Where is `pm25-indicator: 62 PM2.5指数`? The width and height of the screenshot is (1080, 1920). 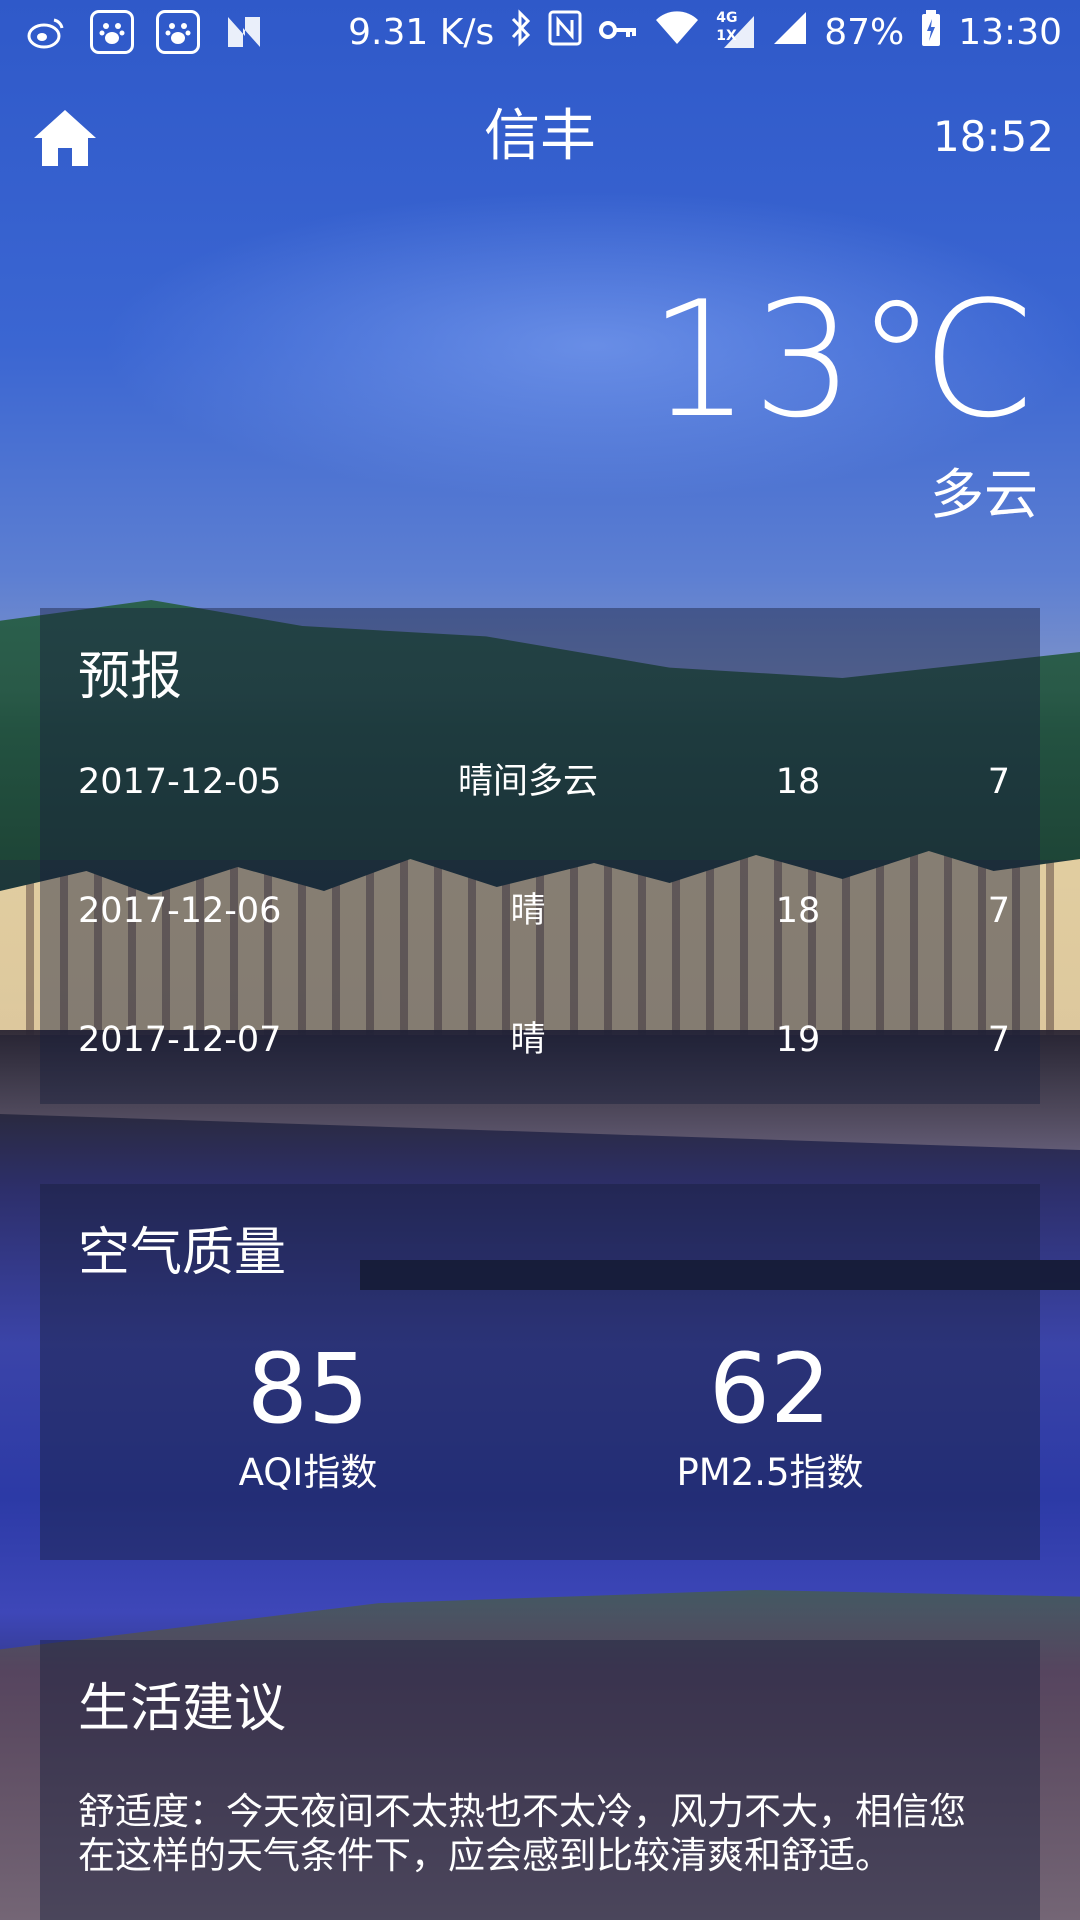 pm25-indicator: 62 PM2.5指数 is located at coordinates (770, 1416).